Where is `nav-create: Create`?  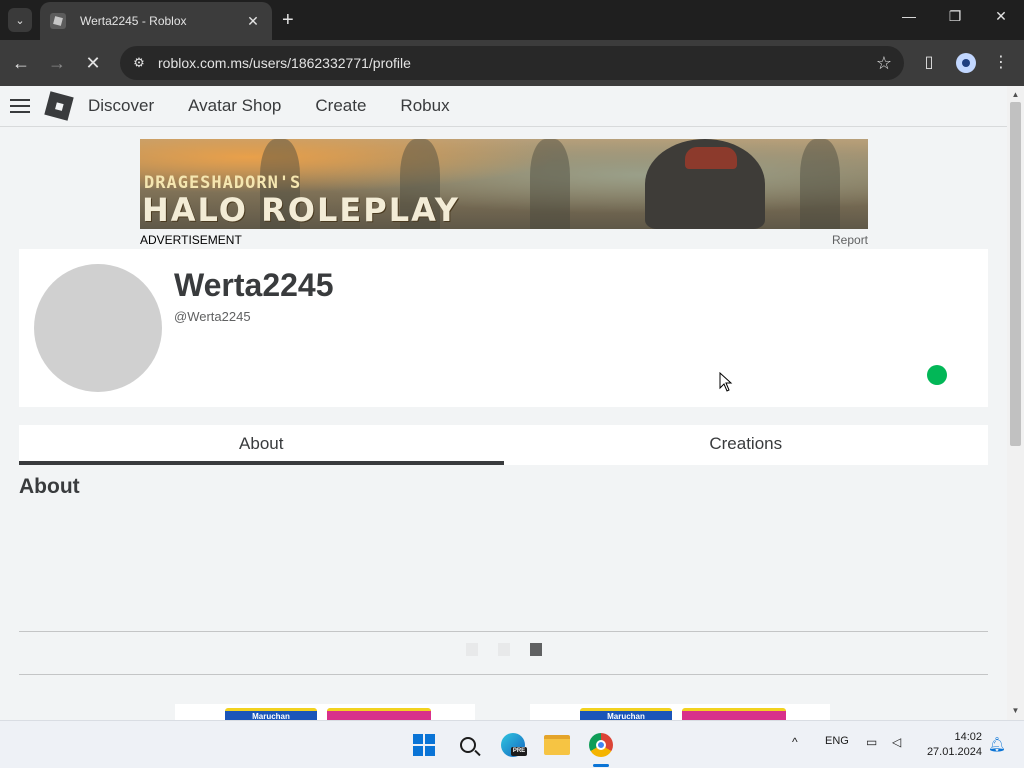 nav-create: Create is located at coordinates (340, 106).